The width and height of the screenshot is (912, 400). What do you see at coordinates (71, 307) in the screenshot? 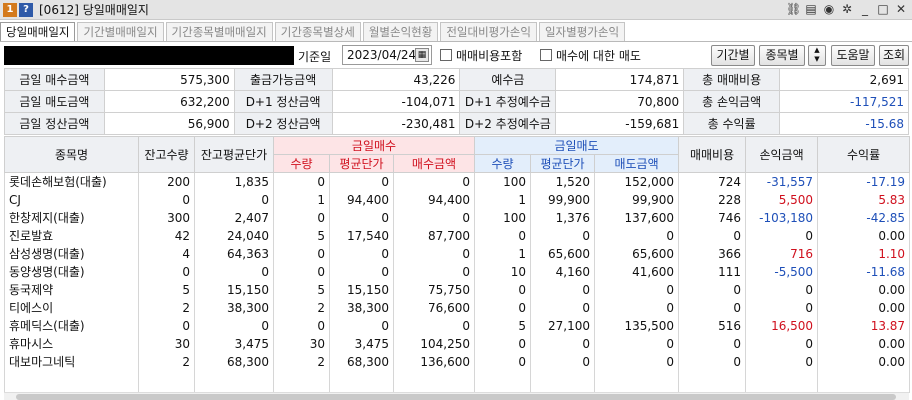
I see `cell-name: 티에스이` at bounding box center [71, 307].